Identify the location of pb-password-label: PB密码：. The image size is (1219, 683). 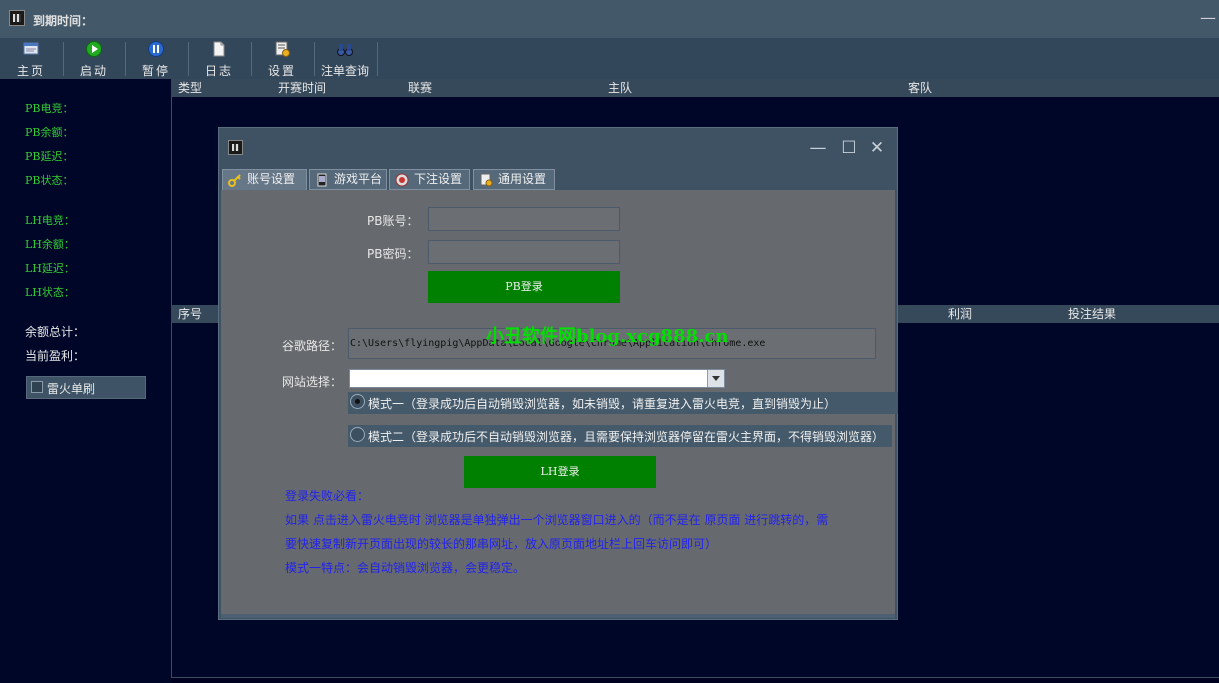
(393, 254).